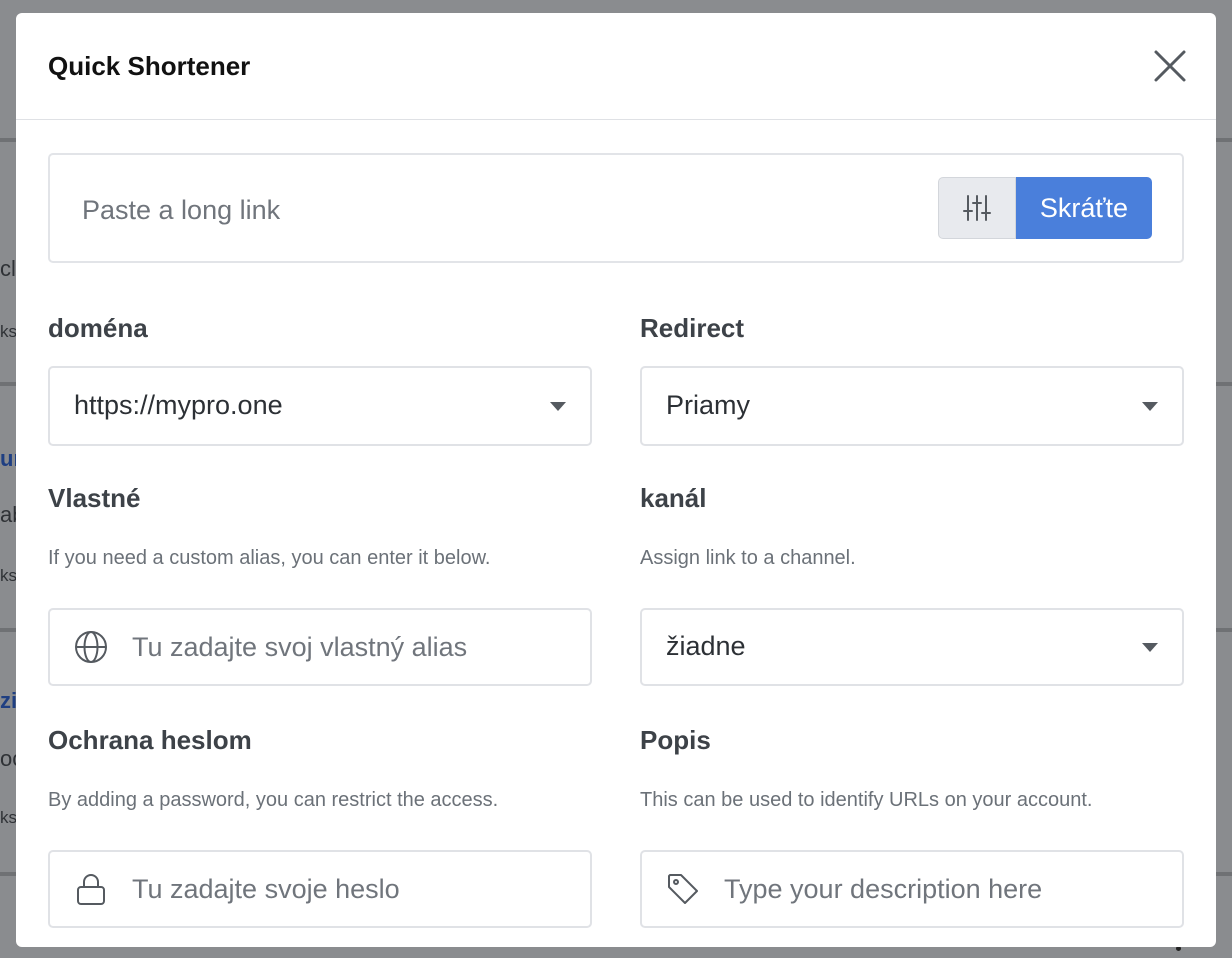 Image resolution: width=1232 pixels, height=958 pixels. What do you see at coordinates (1084, 208) in the screenshot?
I see `shorten-button: Skráťte` at bounding box center [1084, 208].